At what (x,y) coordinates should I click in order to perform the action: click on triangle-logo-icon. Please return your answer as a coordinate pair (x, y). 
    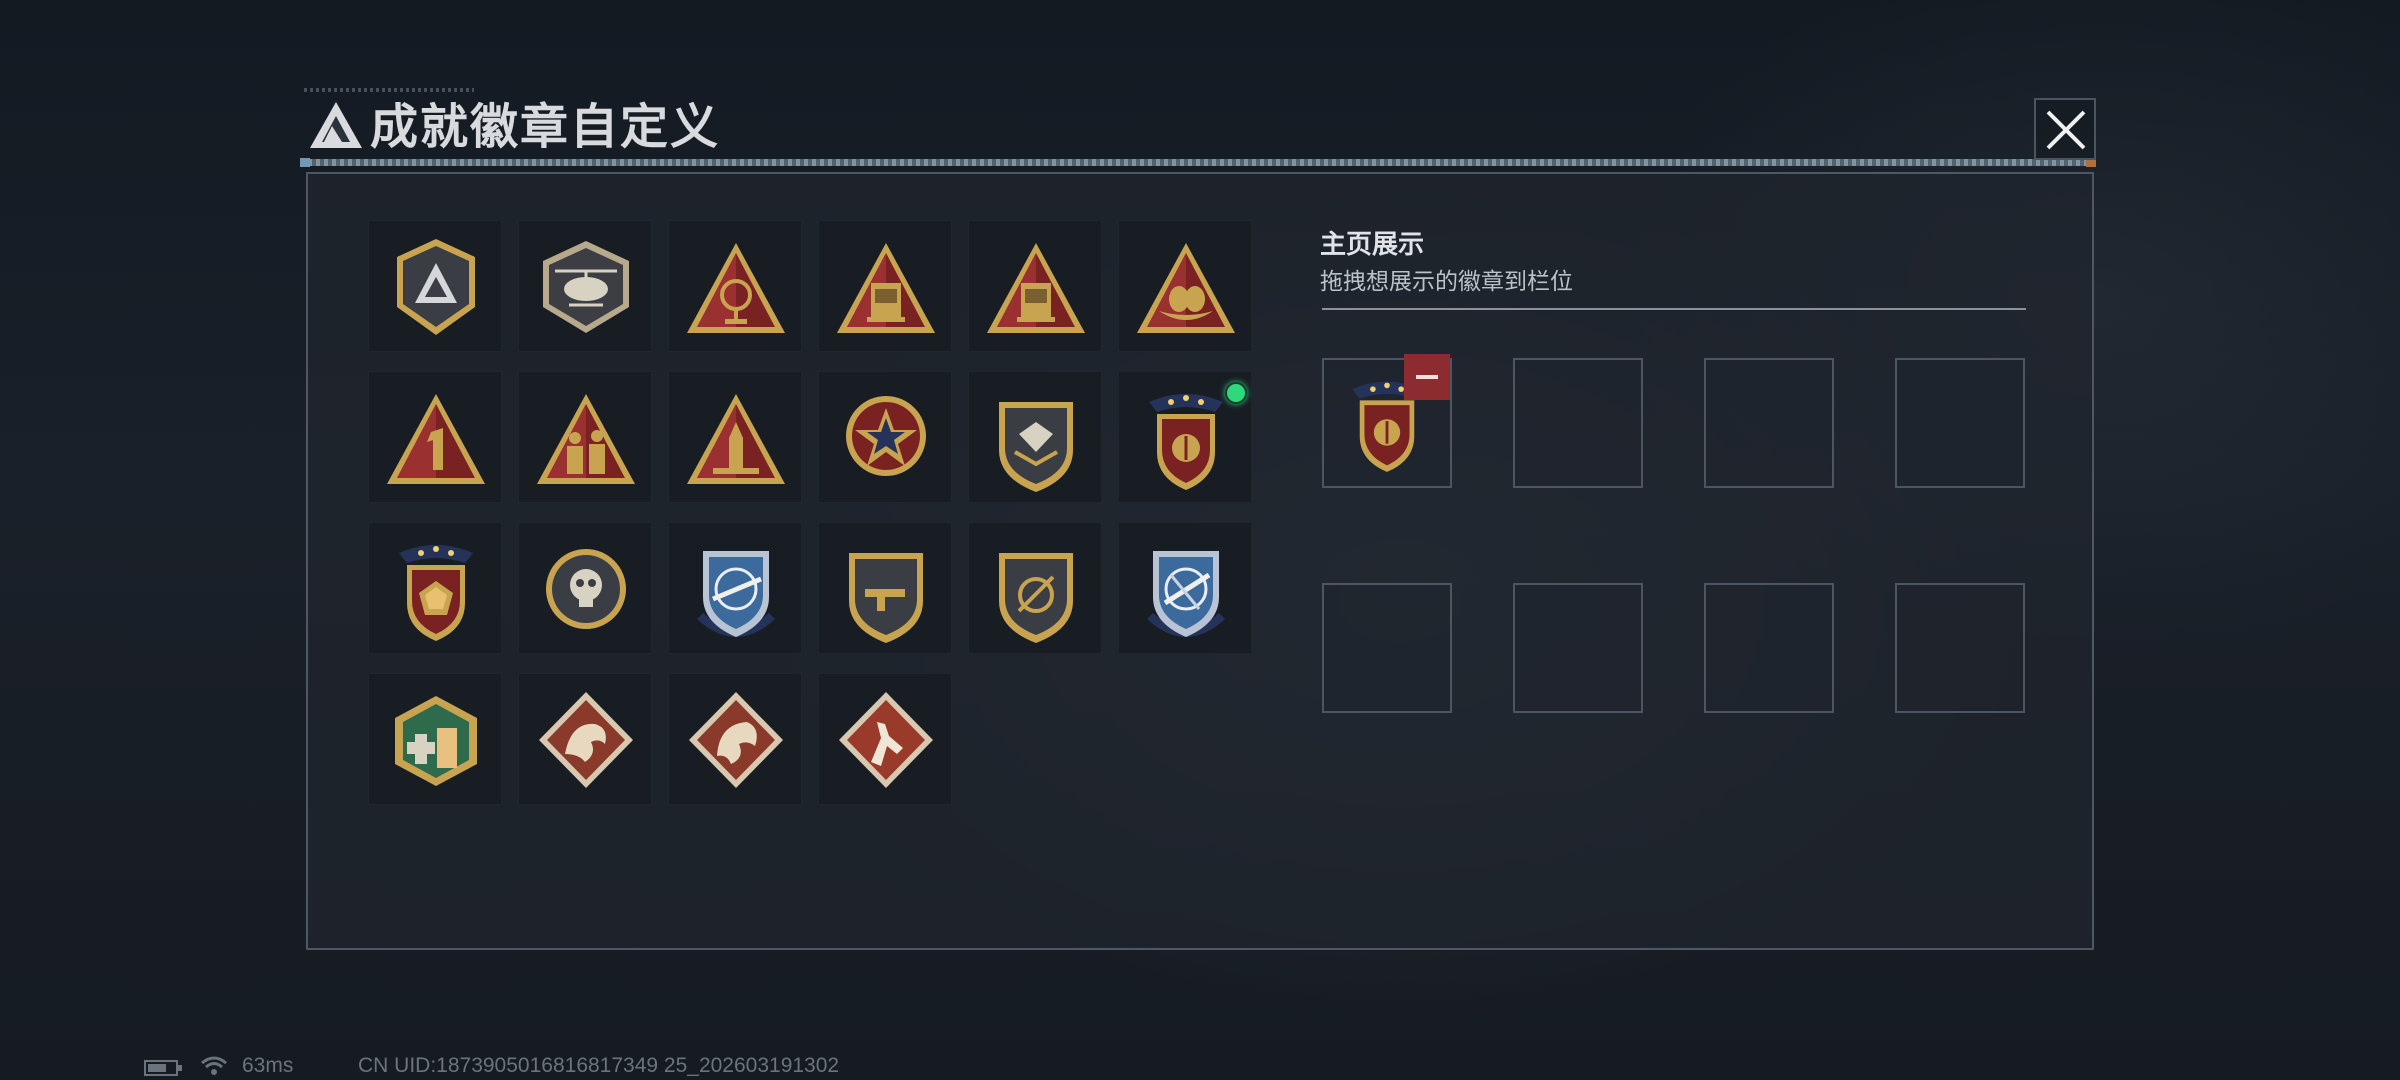
    Looking at the image, I should click on (336, 125).